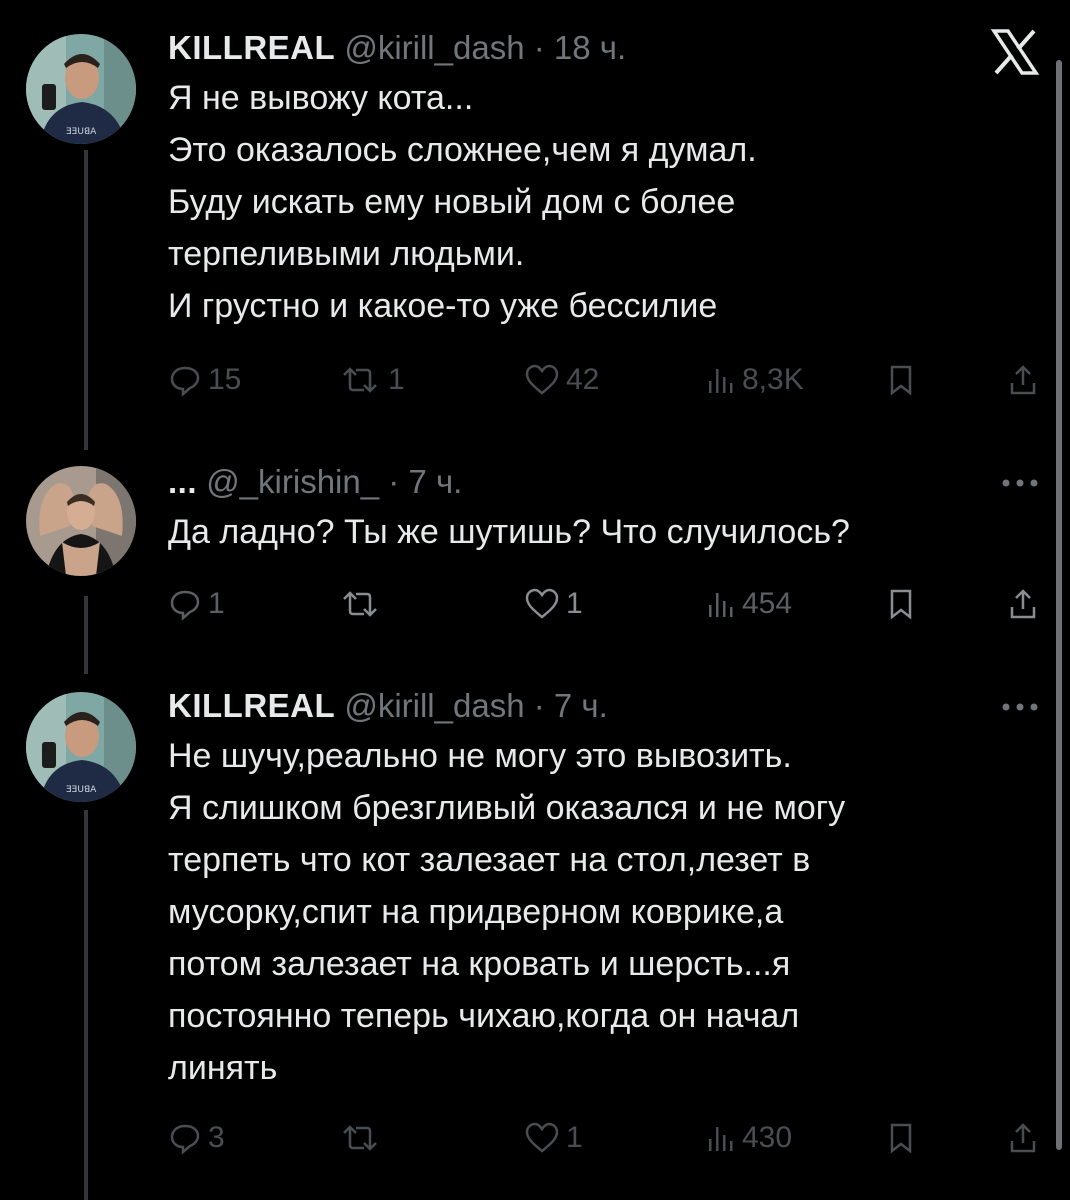 The image size is (1070, 1200). I want to click on tweet-line: И грустно и какое-то уже бессилие, so click(443, 306).